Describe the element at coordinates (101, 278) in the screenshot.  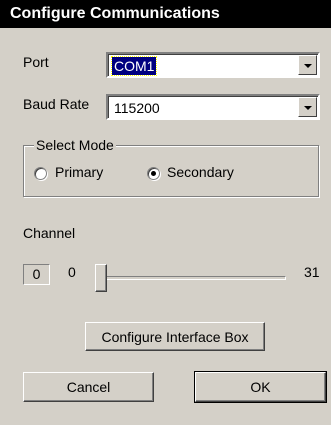
I see `channel-slider-thumb` at that location.